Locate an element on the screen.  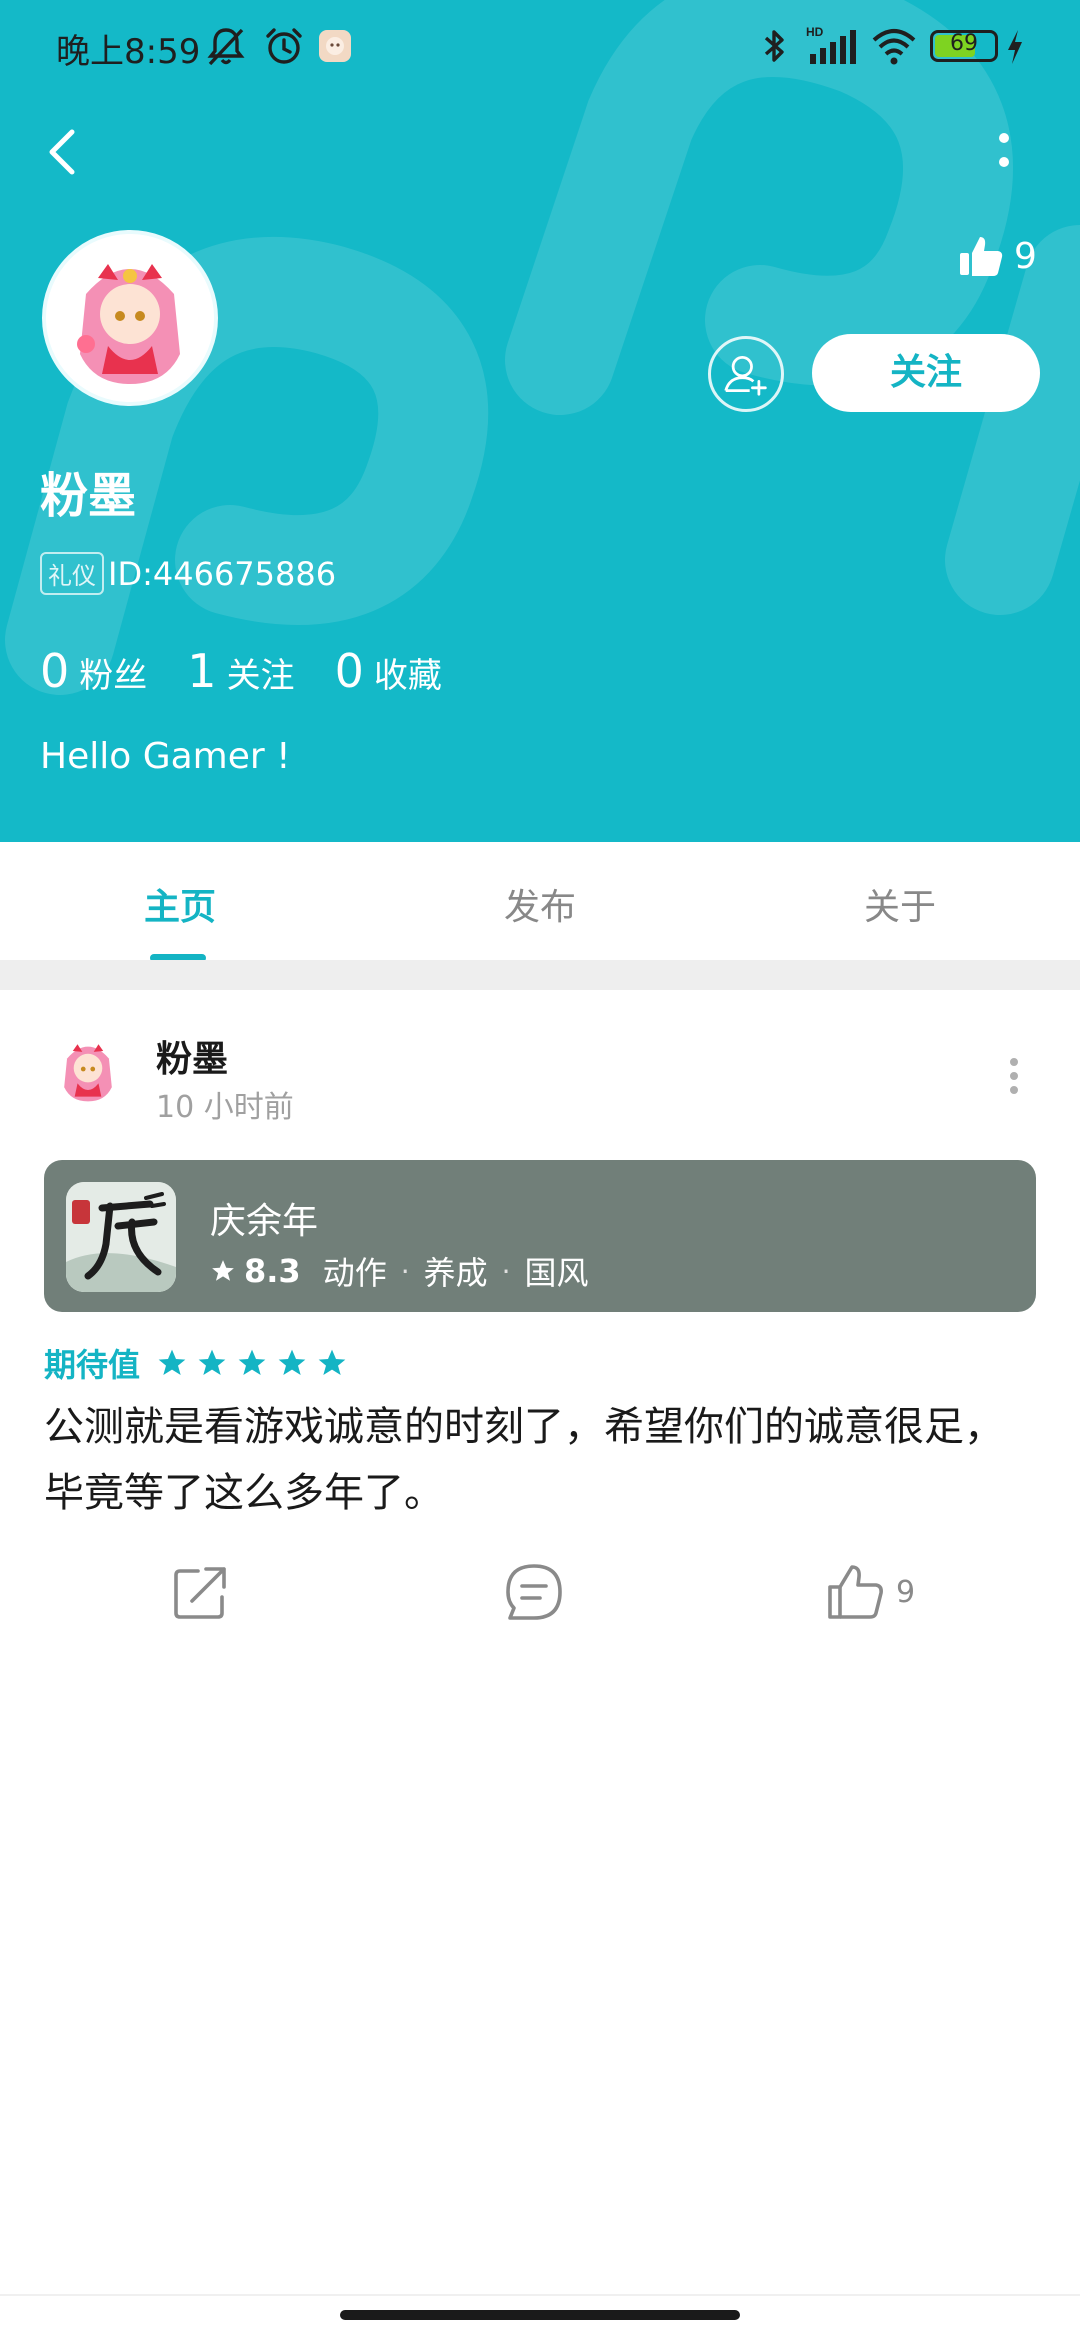
post-more-icon is located at coordinates (1014, 1080).